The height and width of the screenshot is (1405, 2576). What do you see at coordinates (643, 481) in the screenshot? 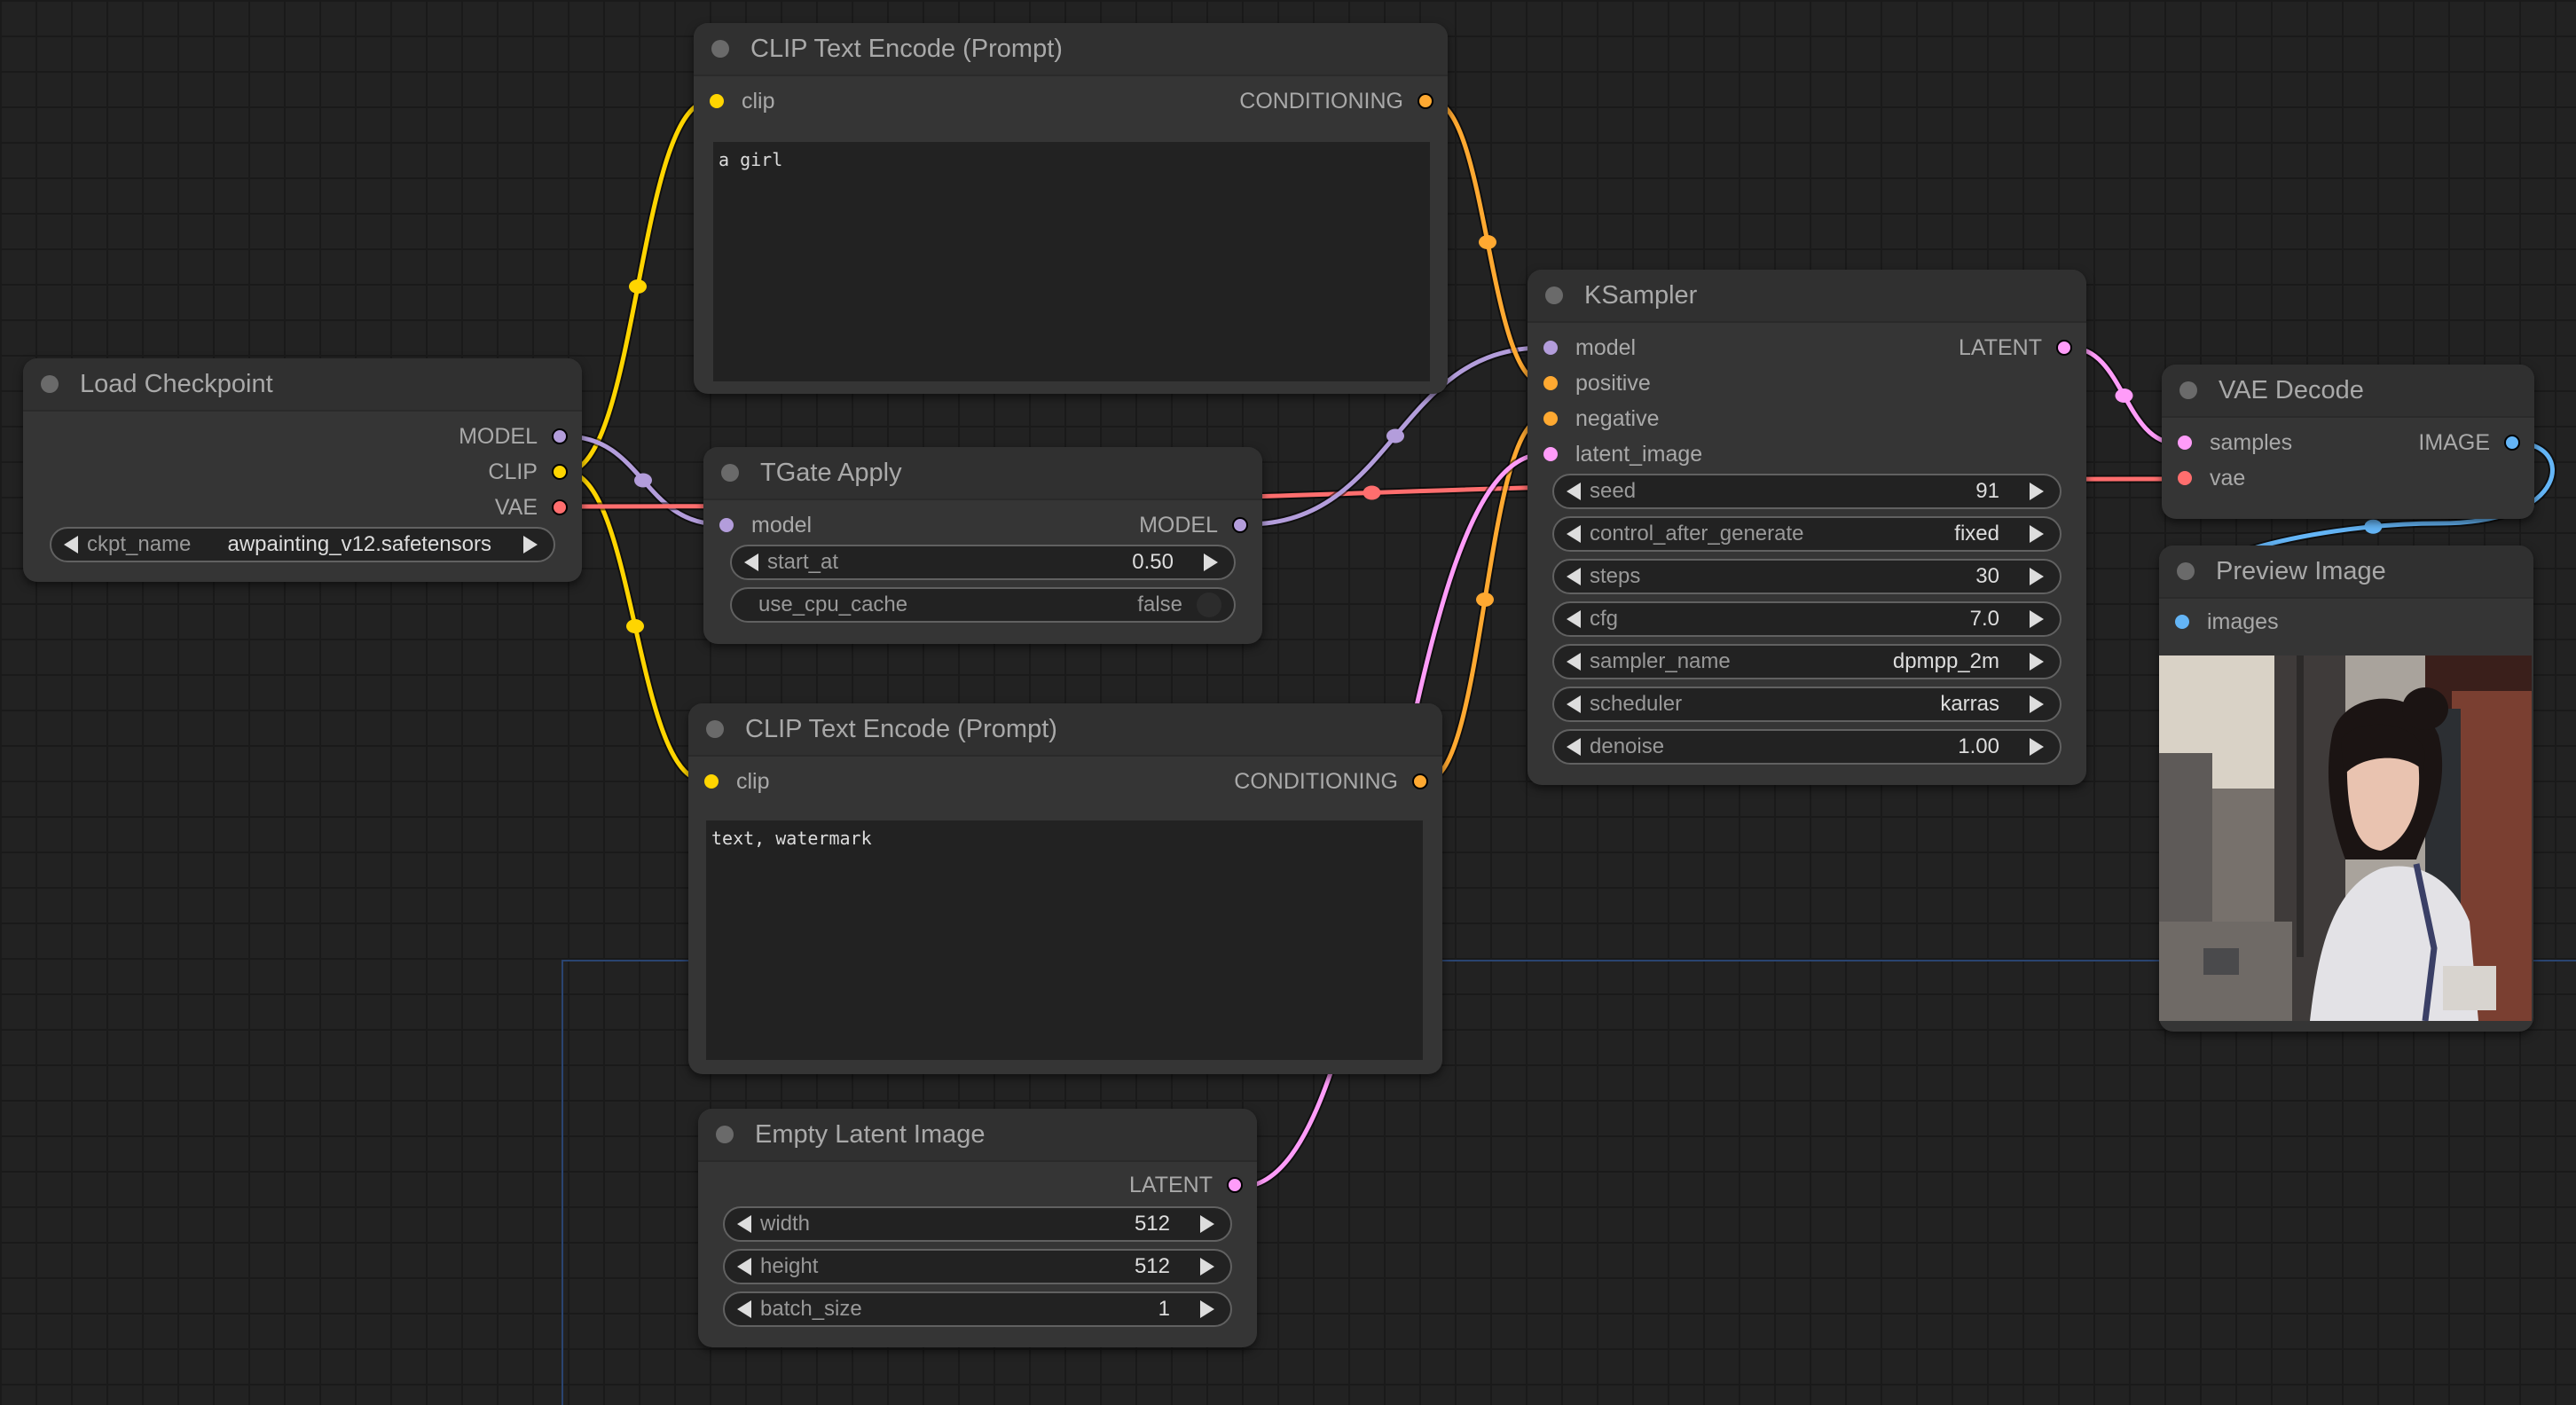
I see `link-model-to-tgate-midpoint-marker` at bounding box center [643, 481].